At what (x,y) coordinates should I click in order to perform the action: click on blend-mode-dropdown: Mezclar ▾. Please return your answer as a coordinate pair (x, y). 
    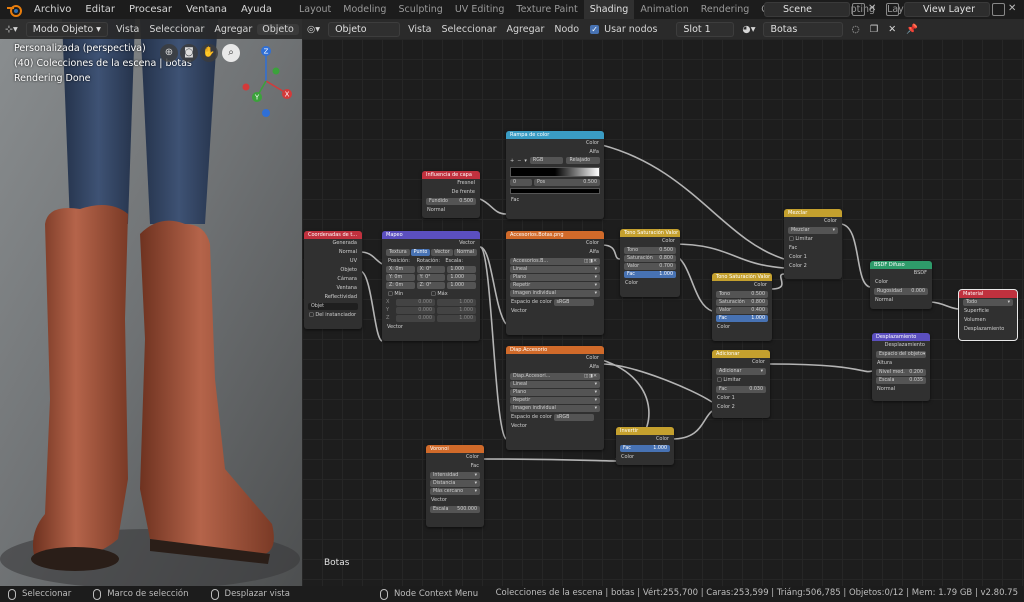
    Looking at the image, I should click on (813, 230).